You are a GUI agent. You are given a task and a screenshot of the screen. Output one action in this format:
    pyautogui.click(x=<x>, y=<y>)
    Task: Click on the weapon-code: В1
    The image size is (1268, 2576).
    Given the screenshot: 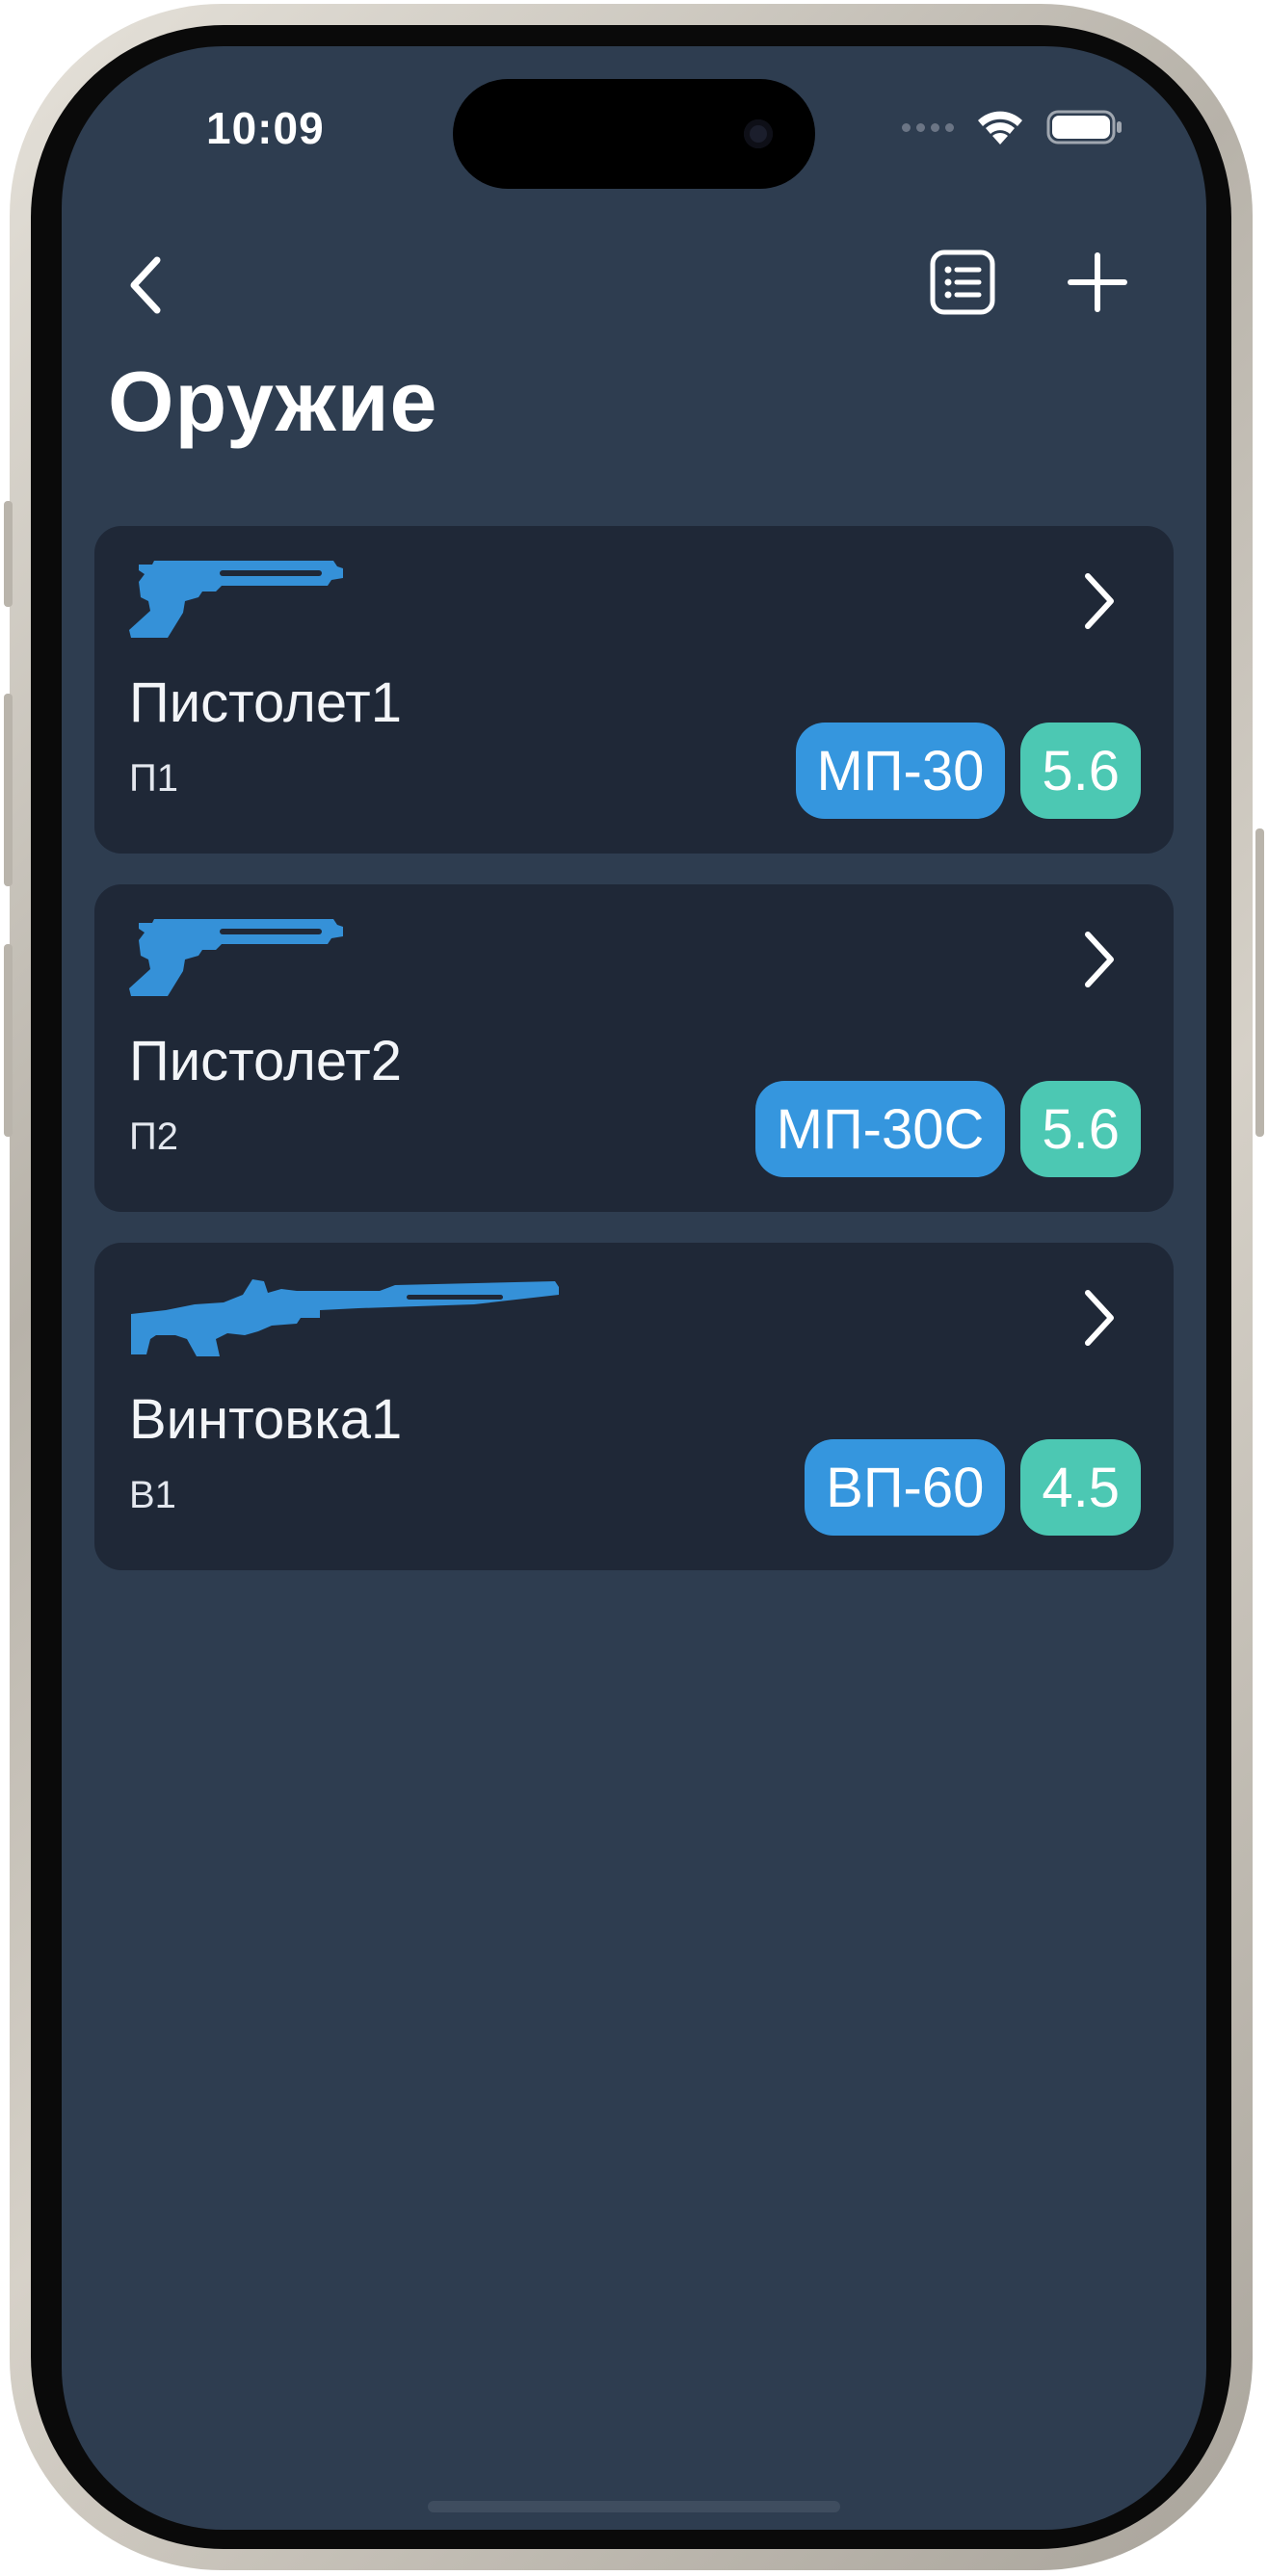 What is the action you would take?
    pyautogui.click(x=152, y=1495)
    